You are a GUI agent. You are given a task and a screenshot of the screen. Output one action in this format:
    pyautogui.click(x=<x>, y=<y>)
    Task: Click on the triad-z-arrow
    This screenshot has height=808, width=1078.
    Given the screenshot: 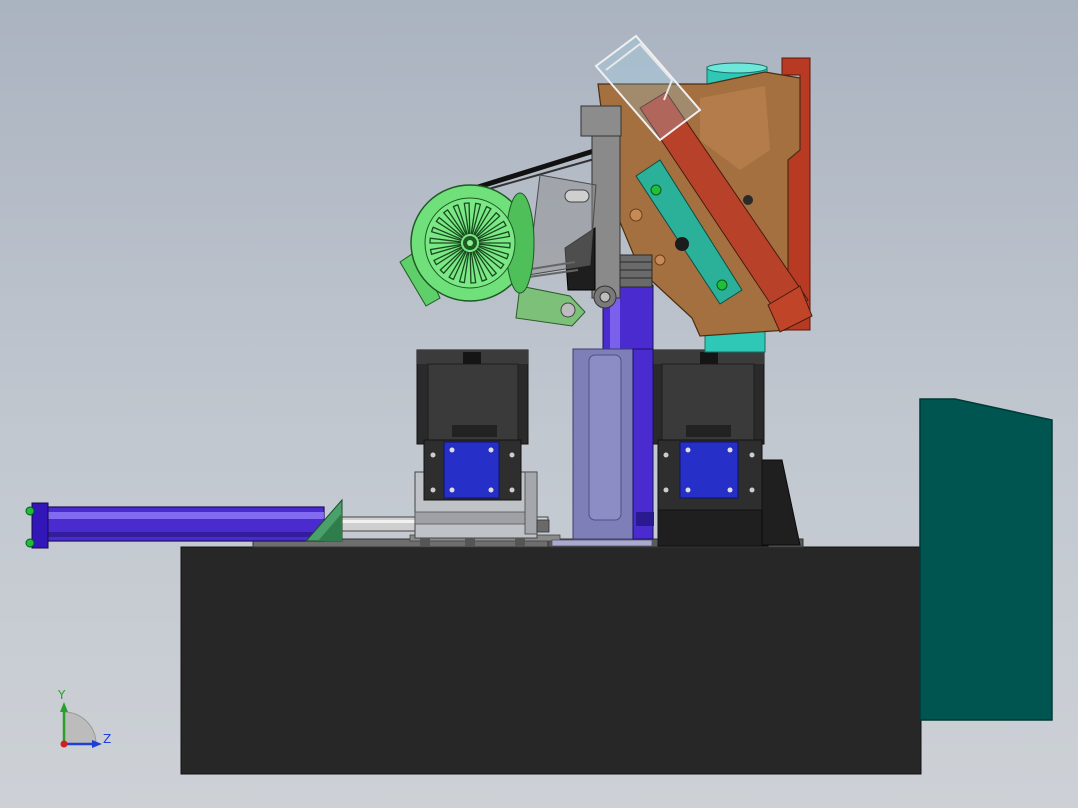 What is the action you would take?
    pyautogui.click(x=97, y=744)
    